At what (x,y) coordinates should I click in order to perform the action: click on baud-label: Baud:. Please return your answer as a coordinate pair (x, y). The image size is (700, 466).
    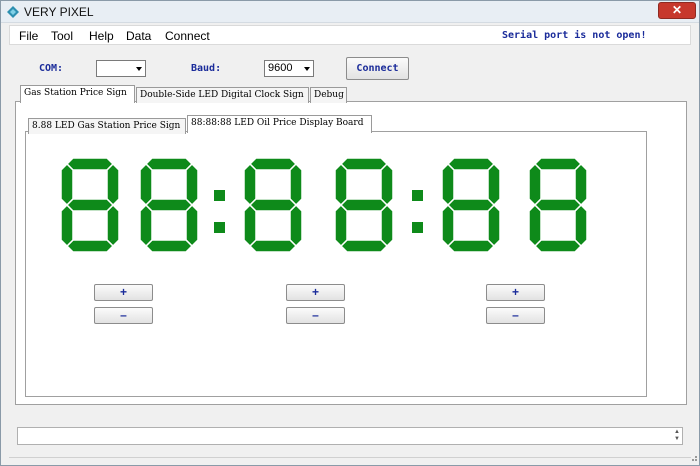
    Looking at the image, I should click on (206, 68).